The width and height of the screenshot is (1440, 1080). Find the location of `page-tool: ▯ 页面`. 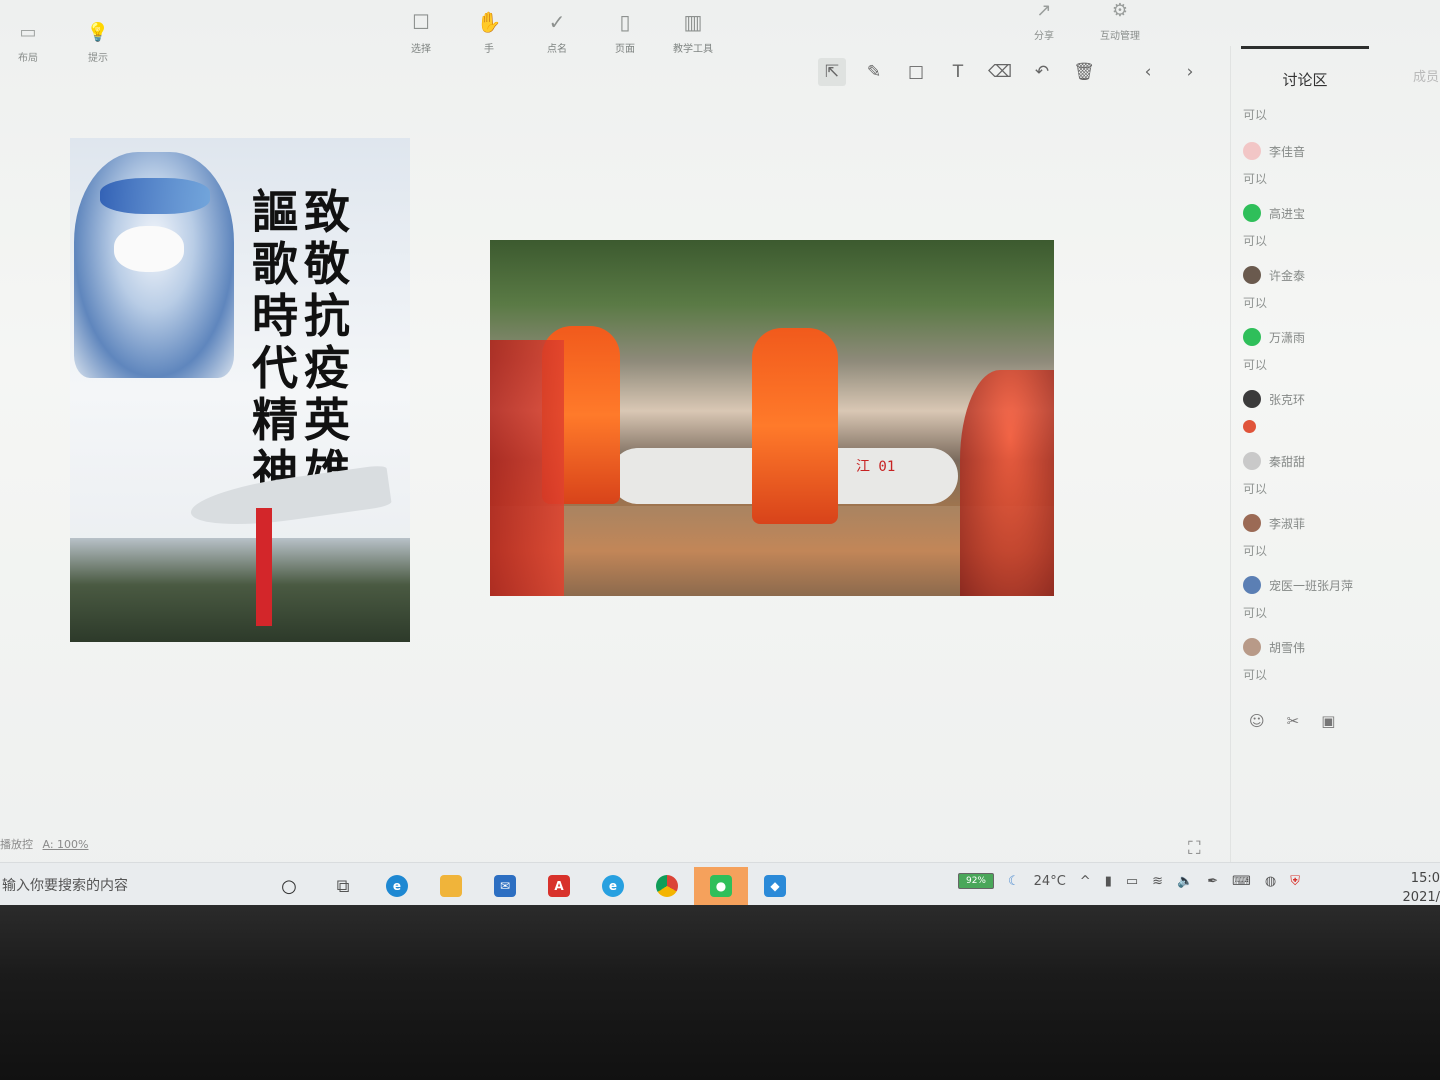

page-tool: ▯ 页面 is located at coordinates (625, 32).